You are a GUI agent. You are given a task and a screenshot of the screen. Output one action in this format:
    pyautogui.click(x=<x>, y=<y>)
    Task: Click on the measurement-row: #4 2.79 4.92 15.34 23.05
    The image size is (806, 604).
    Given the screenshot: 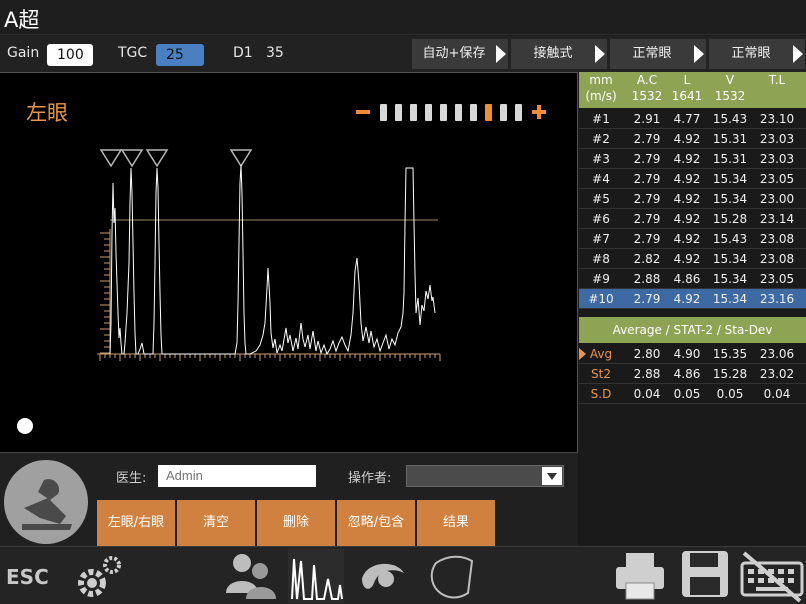 What is the action you would take?
    pyautogui.click(x=692, y=179)
    